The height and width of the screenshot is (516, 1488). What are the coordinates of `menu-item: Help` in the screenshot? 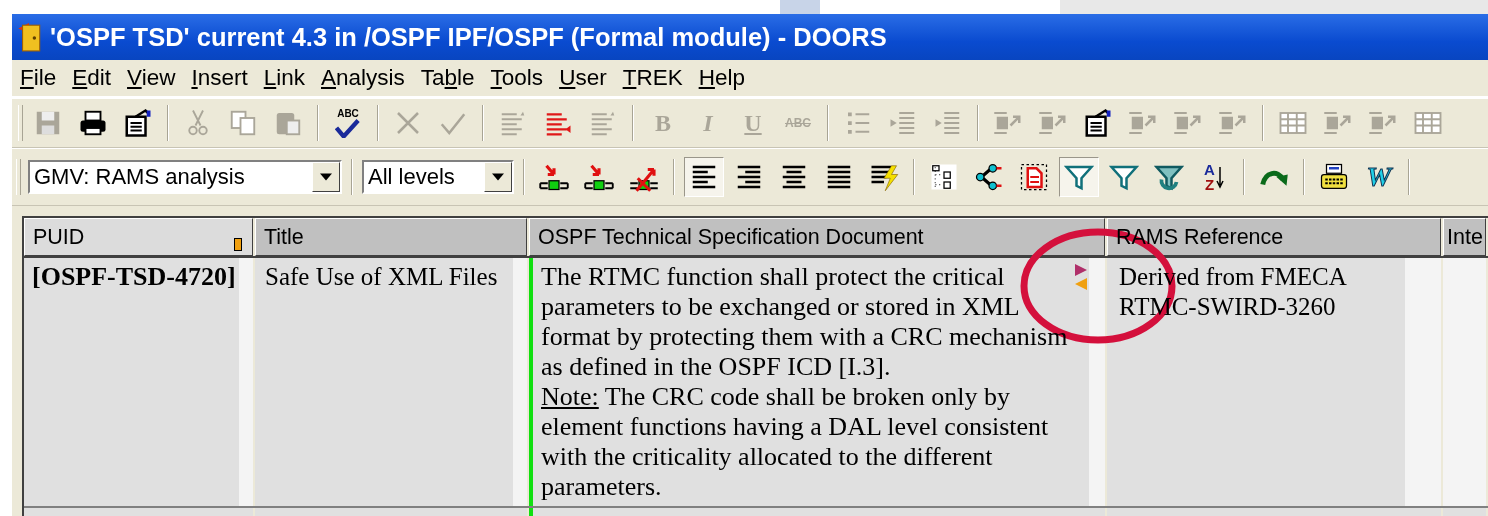 It's located at (723, 78).